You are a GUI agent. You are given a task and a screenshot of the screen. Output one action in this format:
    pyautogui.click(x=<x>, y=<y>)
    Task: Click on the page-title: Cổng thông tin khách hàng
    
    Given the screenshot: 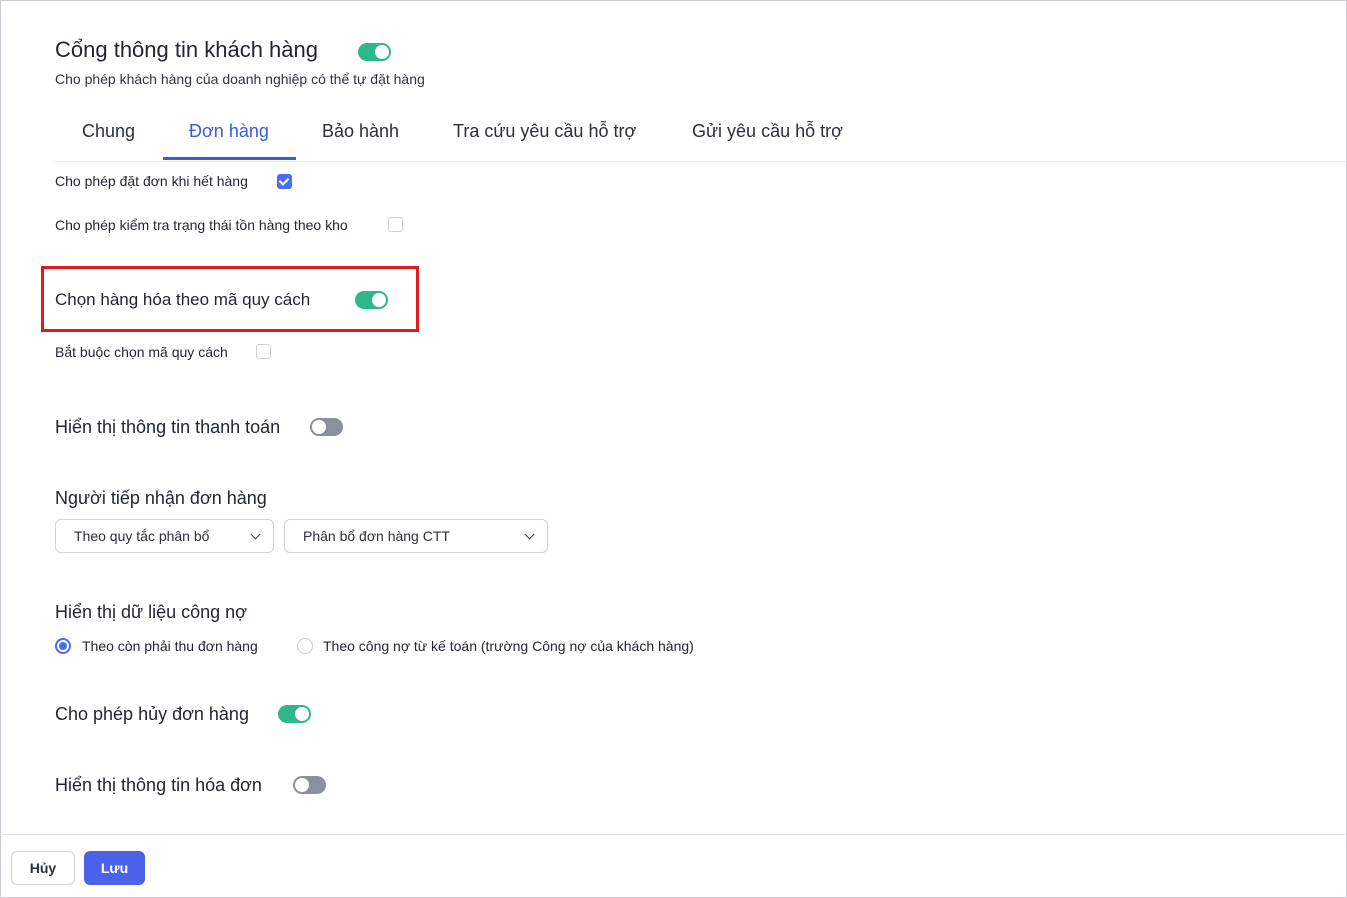 What is the action you would take?
    pyautogui.click(x=186, y=49)
    